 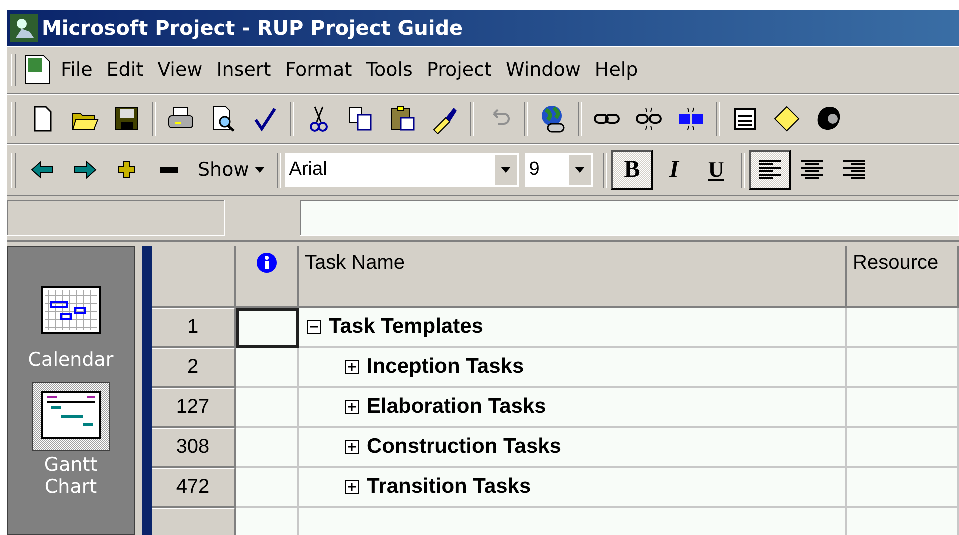 I want to click on minus-icon, so click(x=169, y=170).